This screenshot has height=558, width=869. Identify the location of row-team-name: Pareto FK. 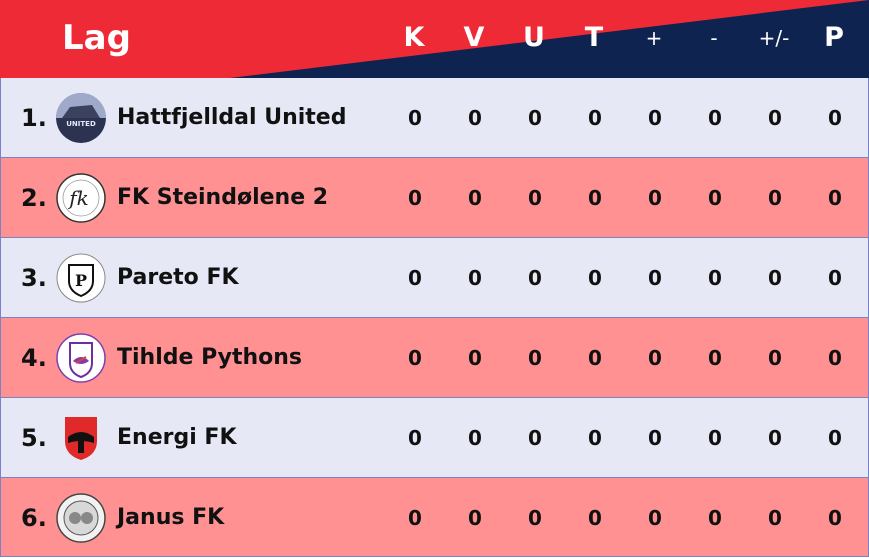
(178, 277).